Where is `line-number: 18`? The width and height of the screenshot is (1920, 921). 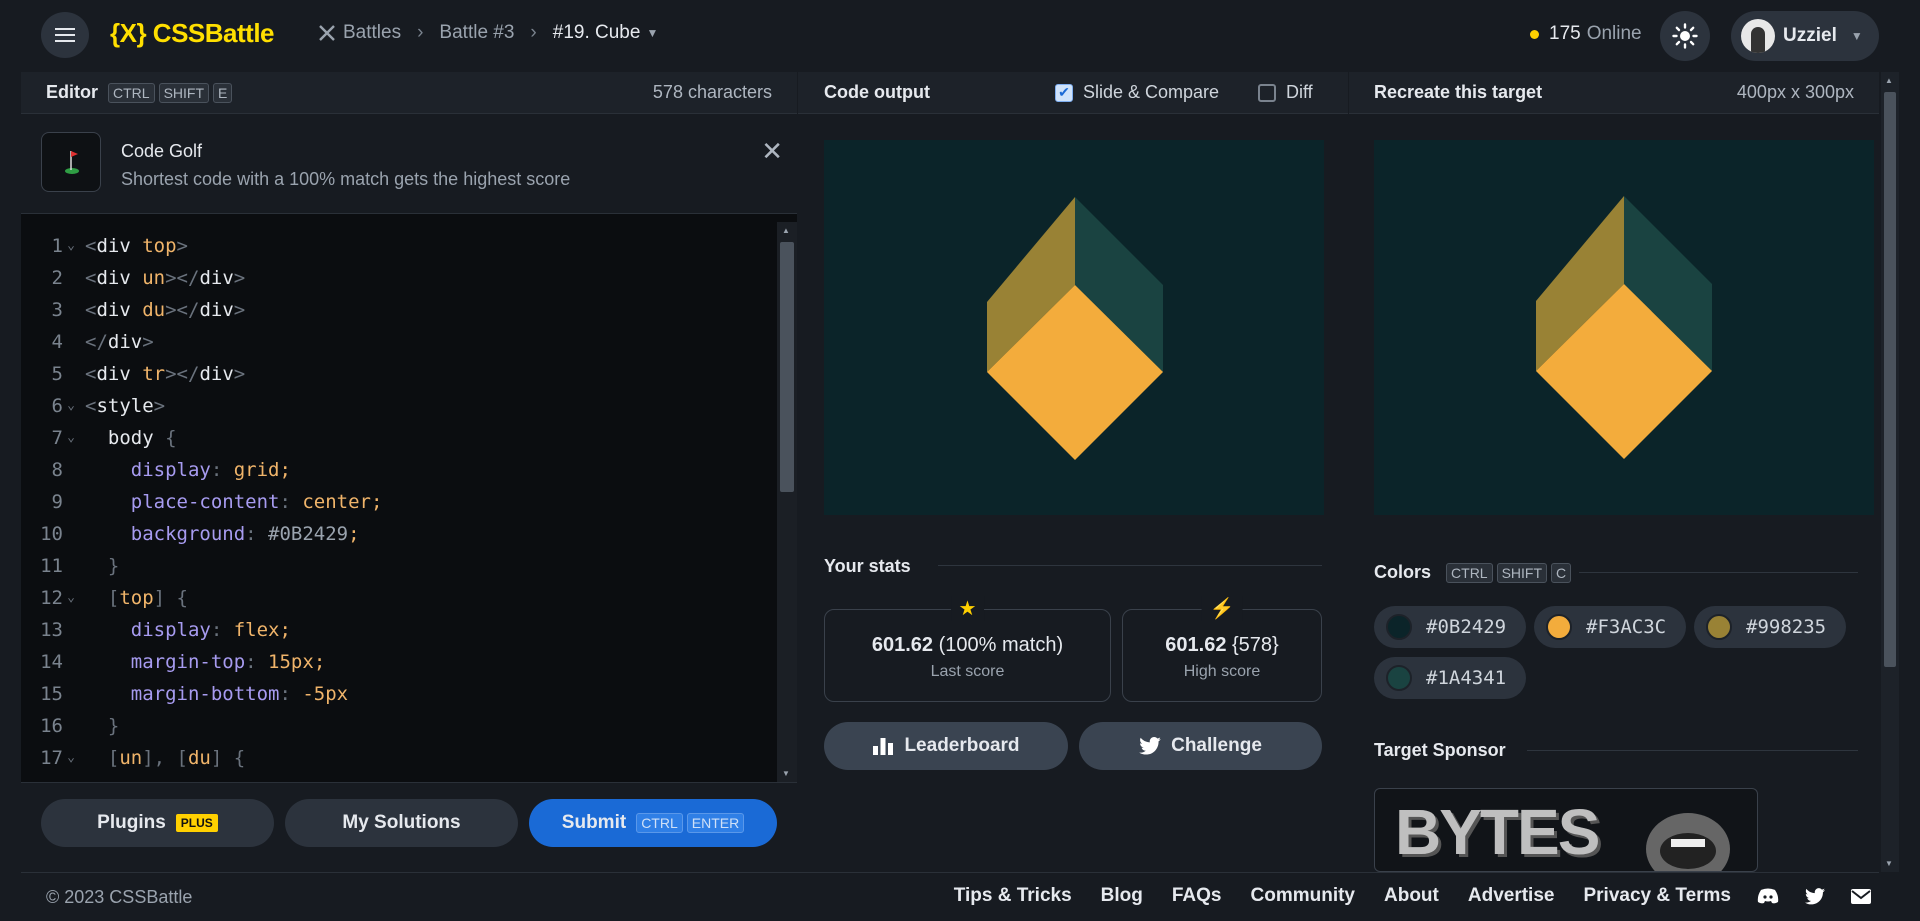 line-number: 18 is located at coordinates (42, 778).